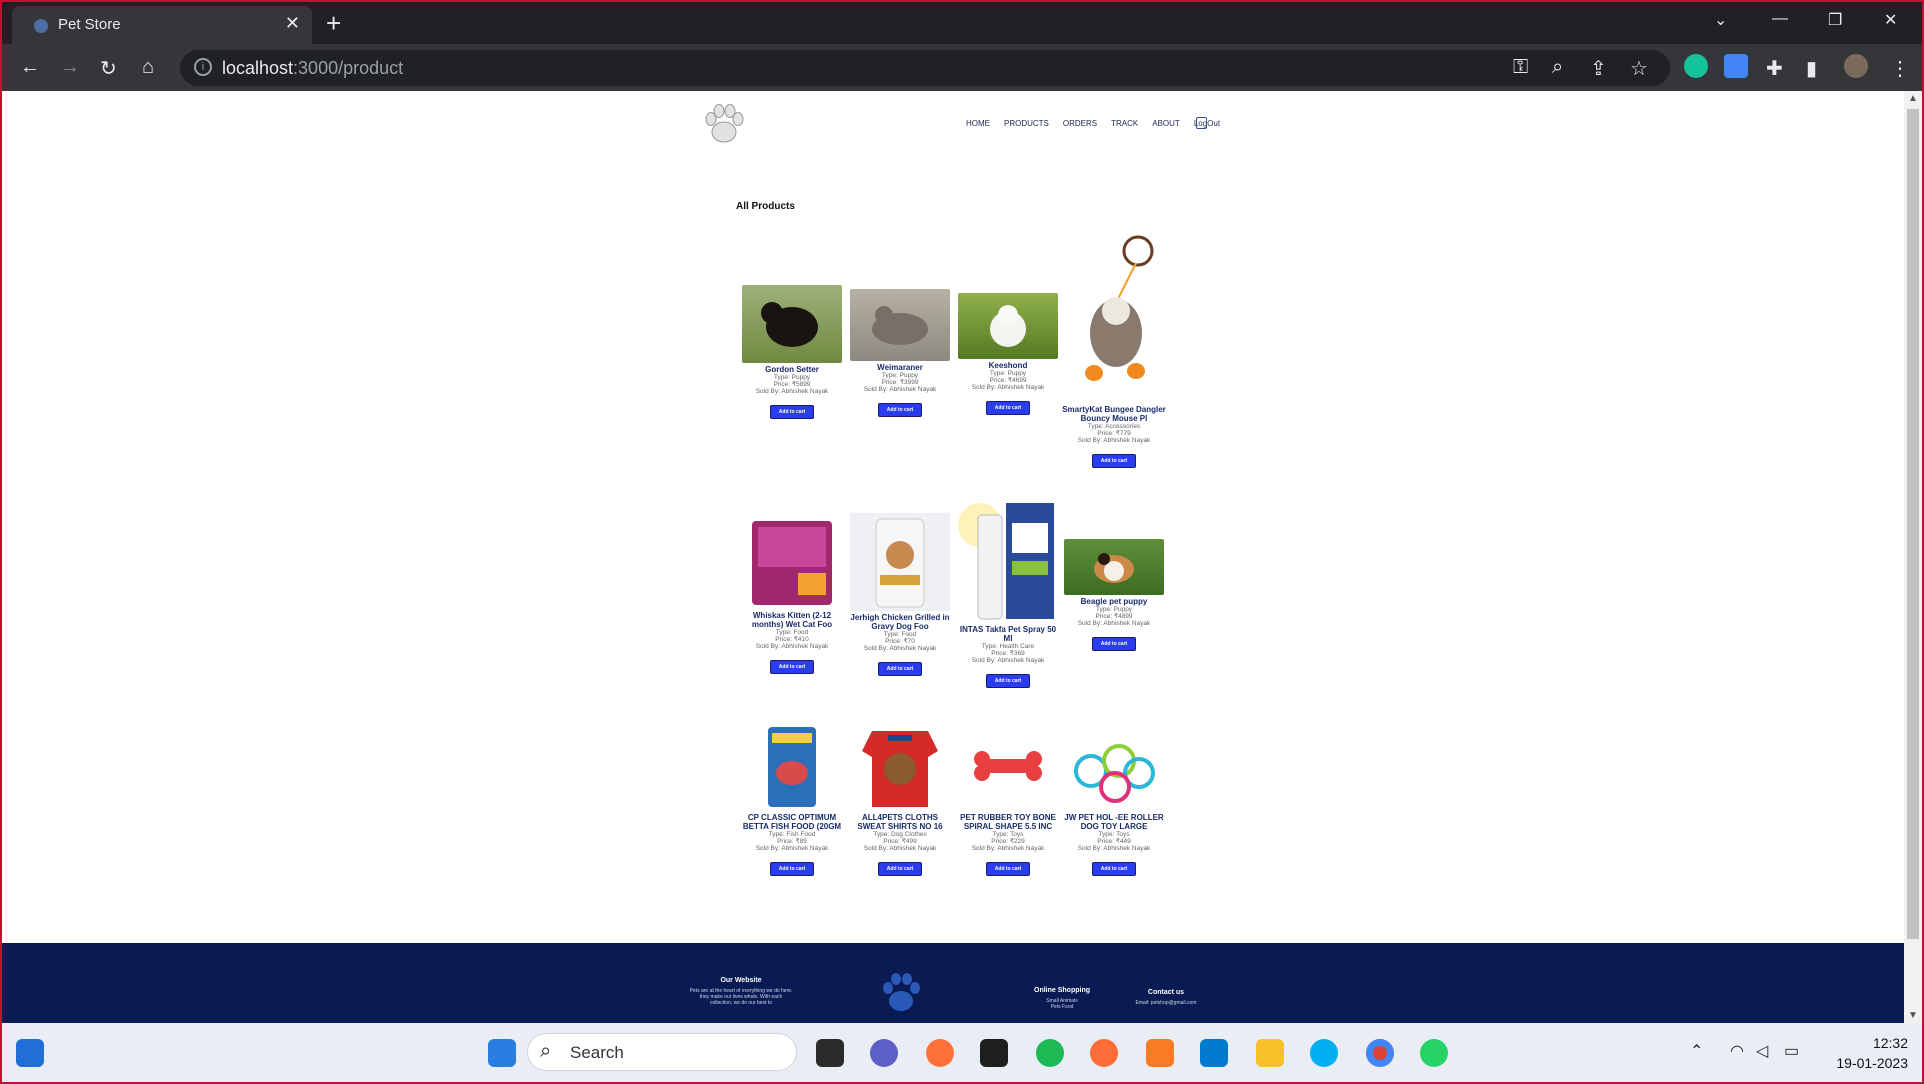 This screenshot has width=1924, height=1084. What do you see at coordinates (1104, 1053) in the screenshot?
I see `postman-icon` at bounding box center [1104, 1053].